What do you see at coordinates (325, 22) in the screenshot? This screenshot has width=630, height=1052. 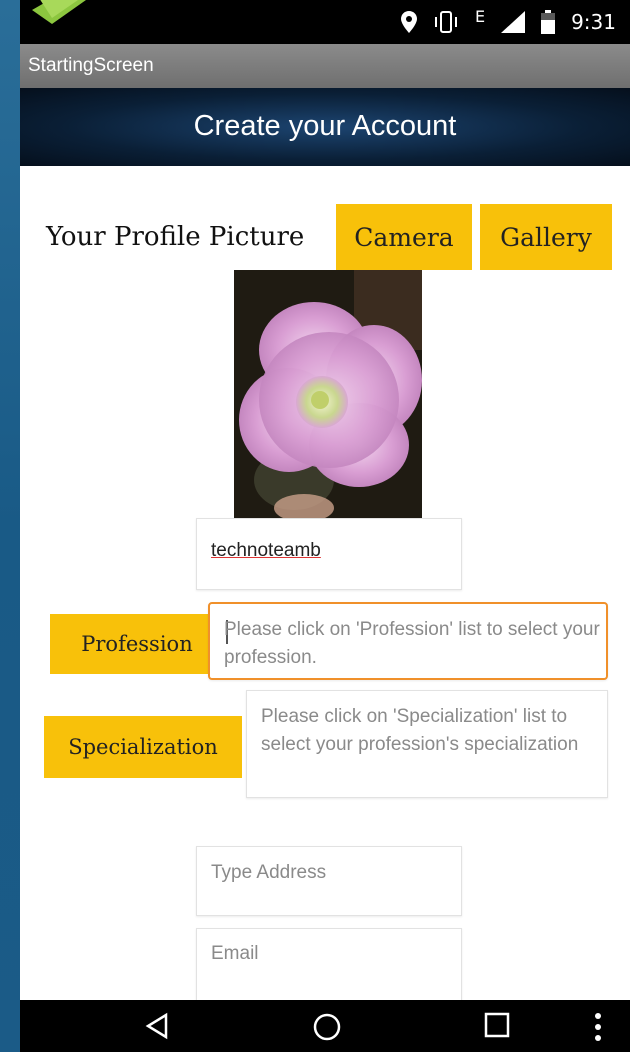 I see `status-bar: E 9:31` at bounding box center [325, 22].